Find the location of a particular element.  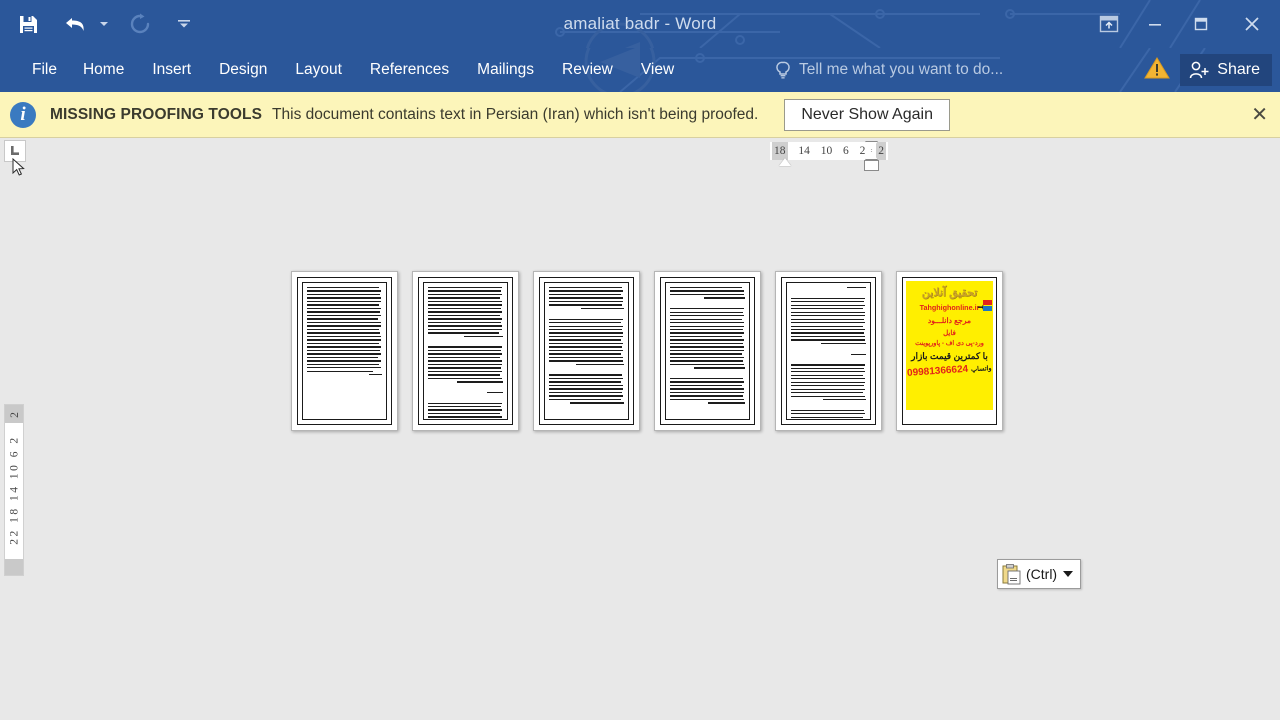

info-icon: i is located at coordinates (23, 114).